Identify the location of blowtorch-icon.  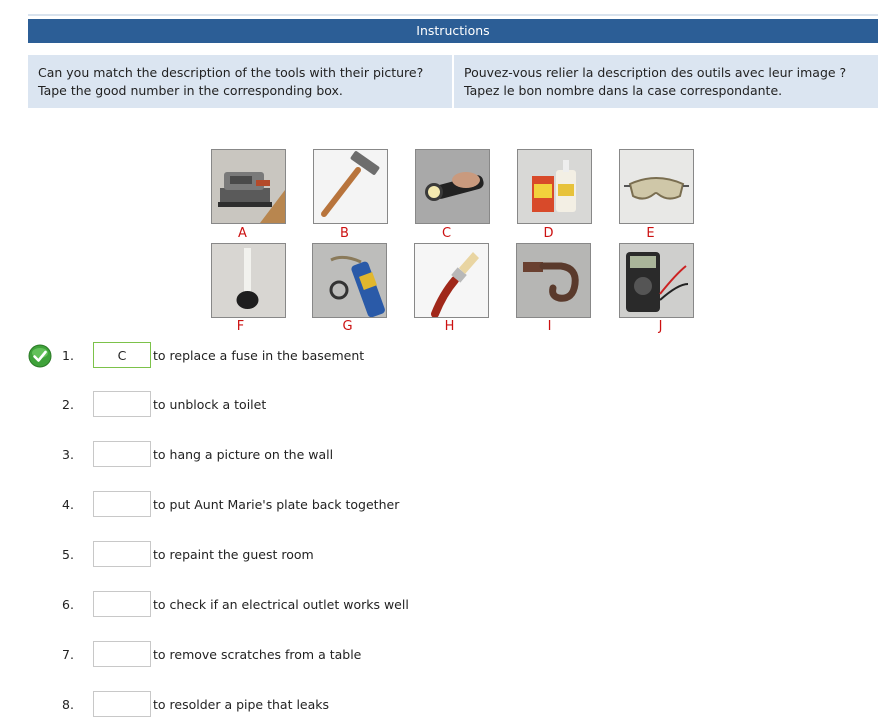
(349, 280).